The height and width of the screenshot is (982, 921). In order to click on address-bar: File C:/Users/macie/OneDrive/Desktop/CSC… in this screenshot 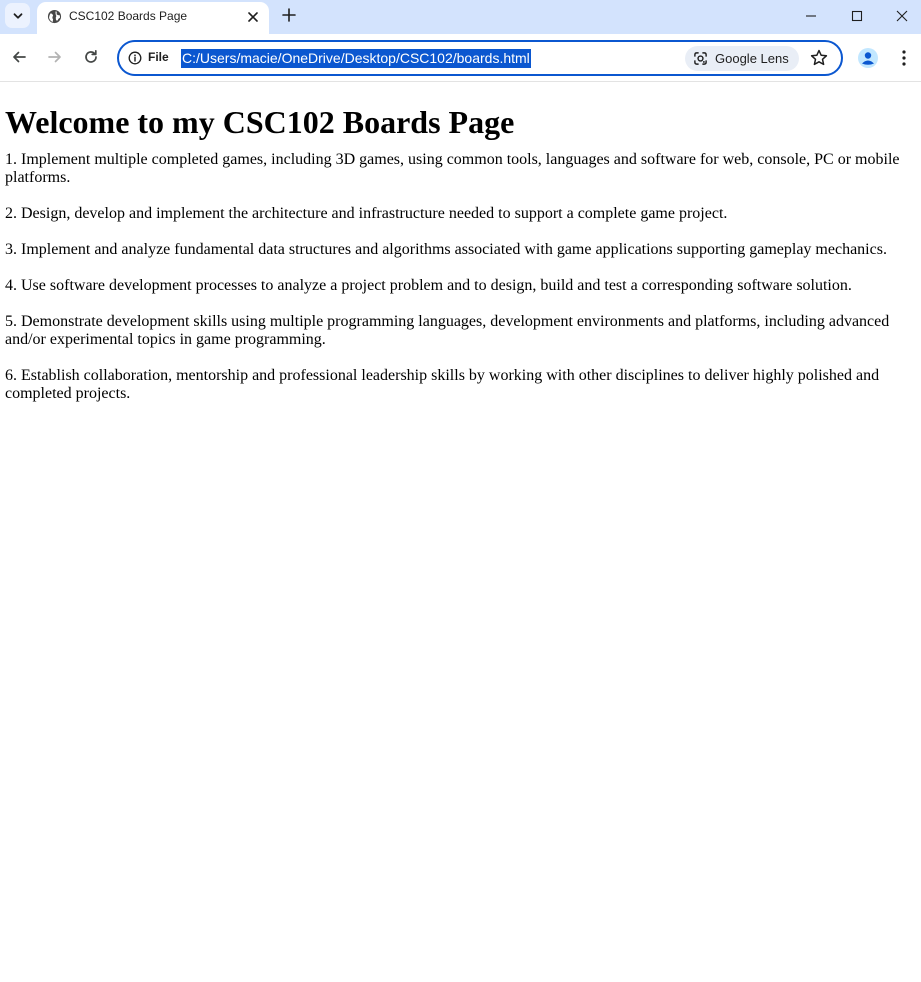, I will do `click(480, 58)`.